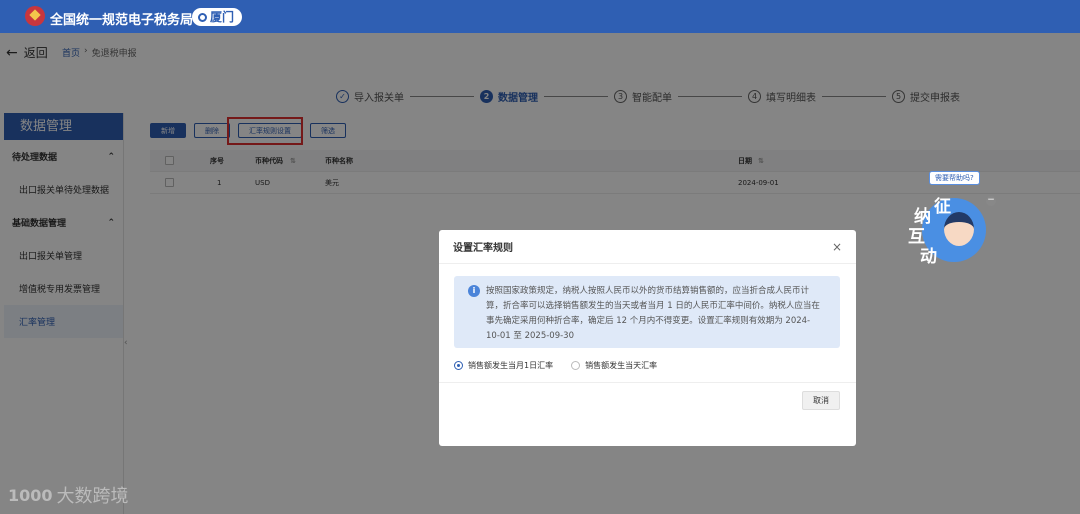 This screenshot has width=1080, height=514. What do you see at coordinates (928, 257) in the screenshot?
I see `assistant-char: 动` at bounding box center [928, 257].